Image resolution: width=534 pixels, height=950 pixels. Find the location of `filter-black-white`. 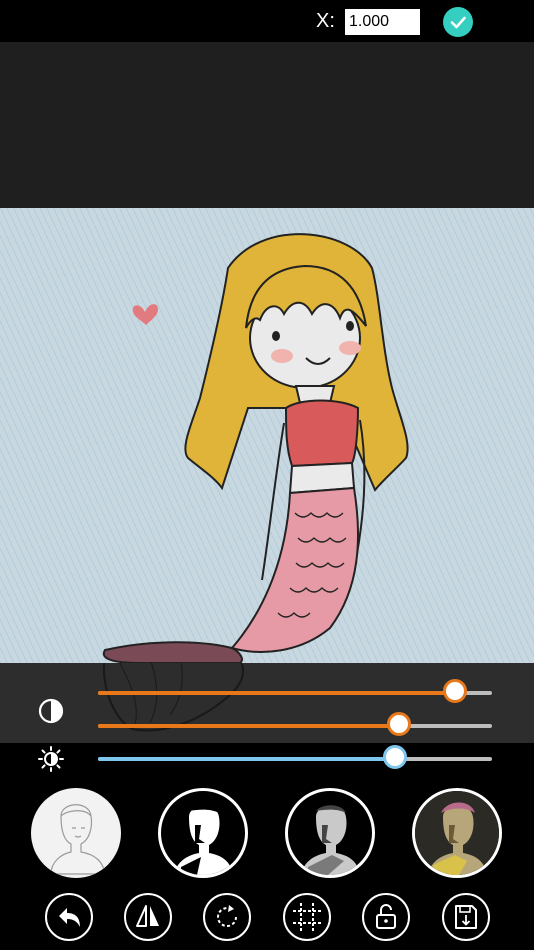

filter-black-white is located at coordinates (203, 833).